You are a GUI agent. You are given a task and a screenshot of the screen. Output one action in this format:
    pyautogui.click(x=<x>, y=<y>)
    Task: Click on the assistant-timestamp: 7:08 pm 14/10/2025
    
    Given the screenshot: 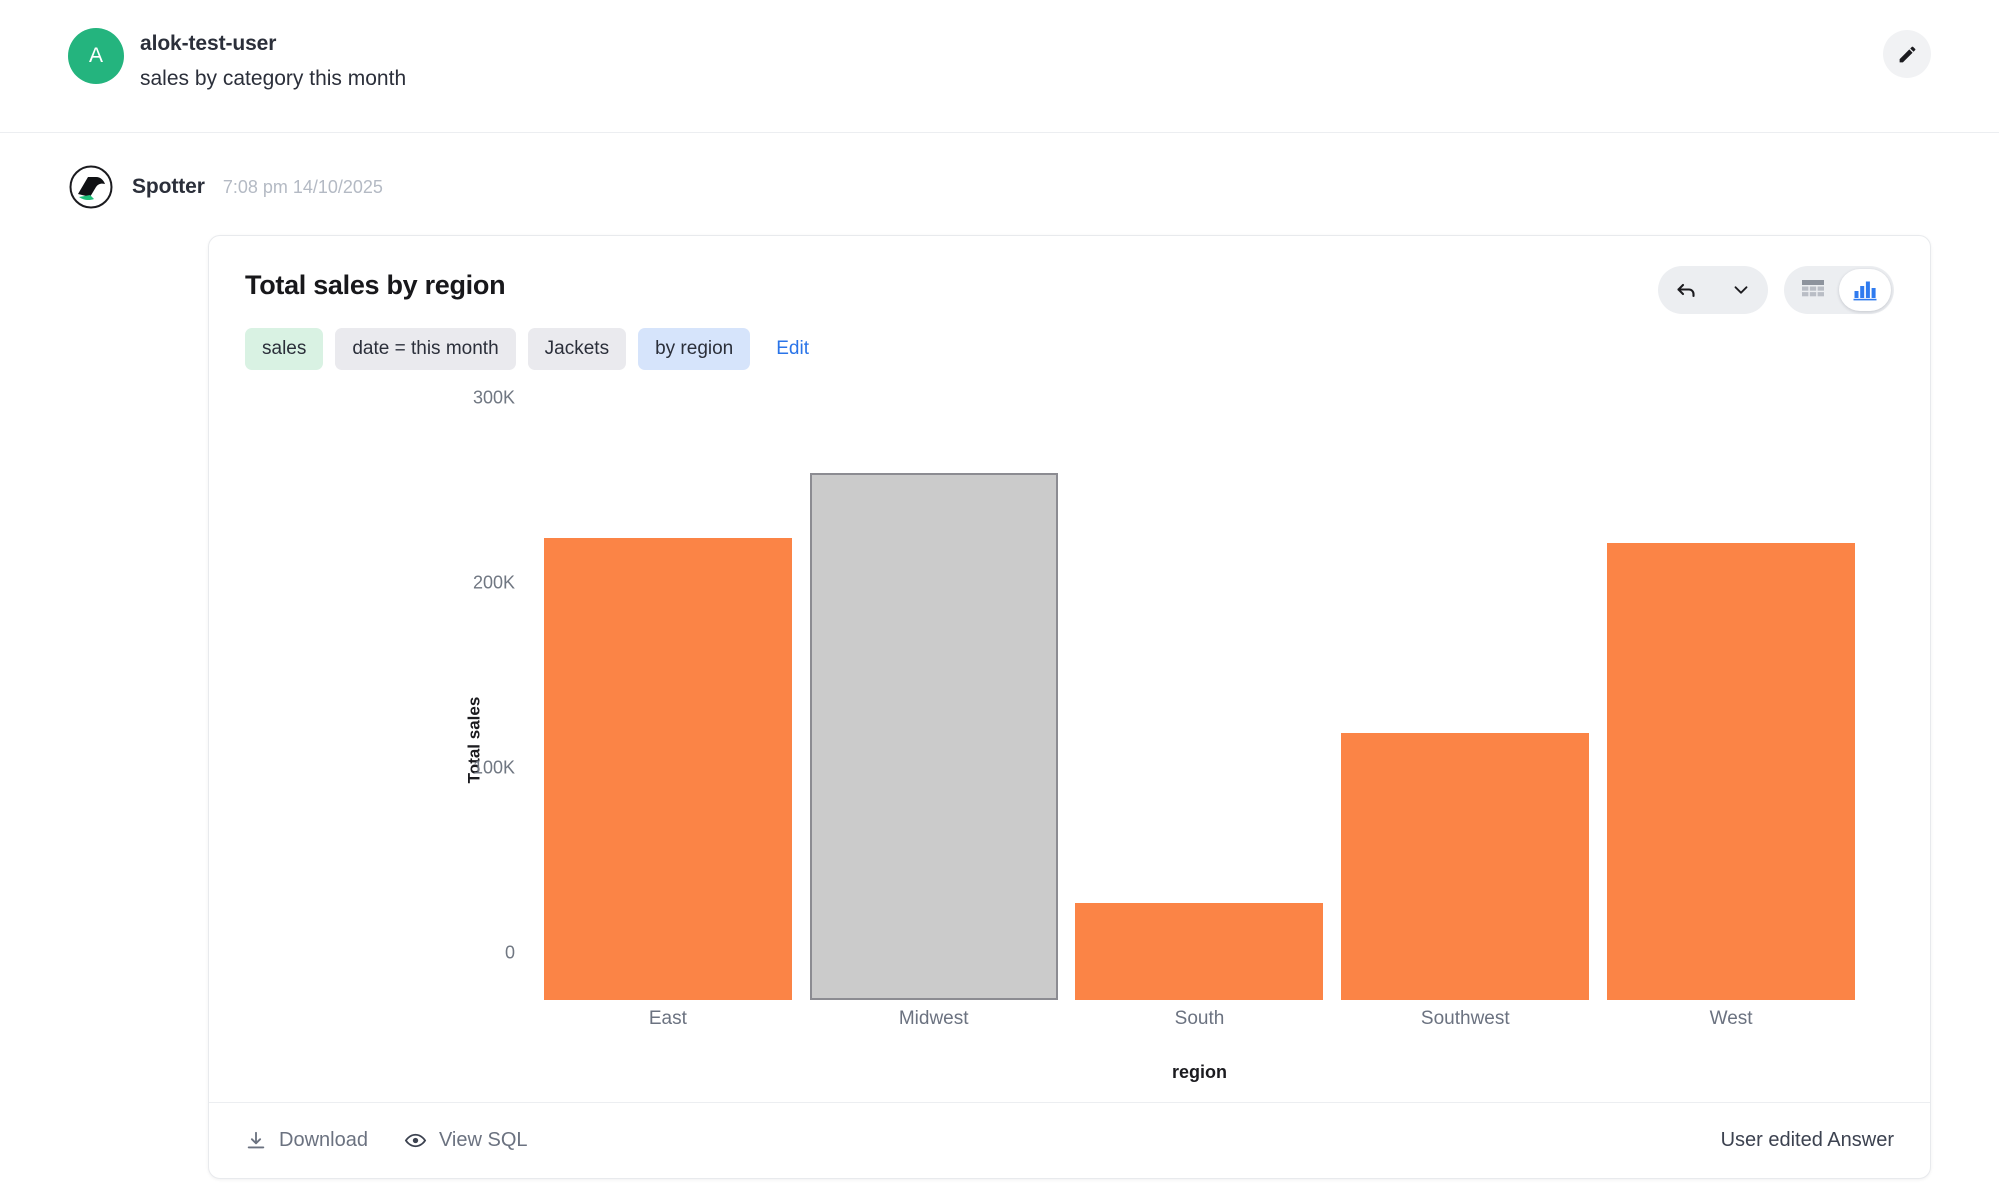 What is the action you would take?
    pyautogui.click(x=302, y=186)
    